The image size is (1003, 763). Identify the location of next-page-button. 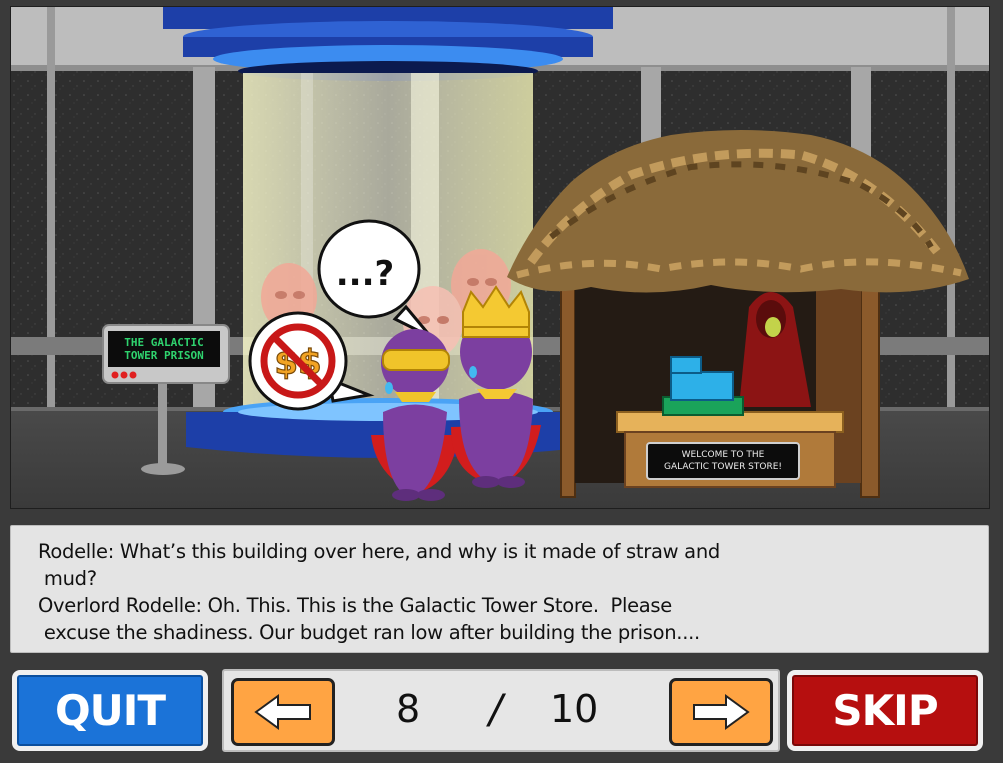
(721, 712).